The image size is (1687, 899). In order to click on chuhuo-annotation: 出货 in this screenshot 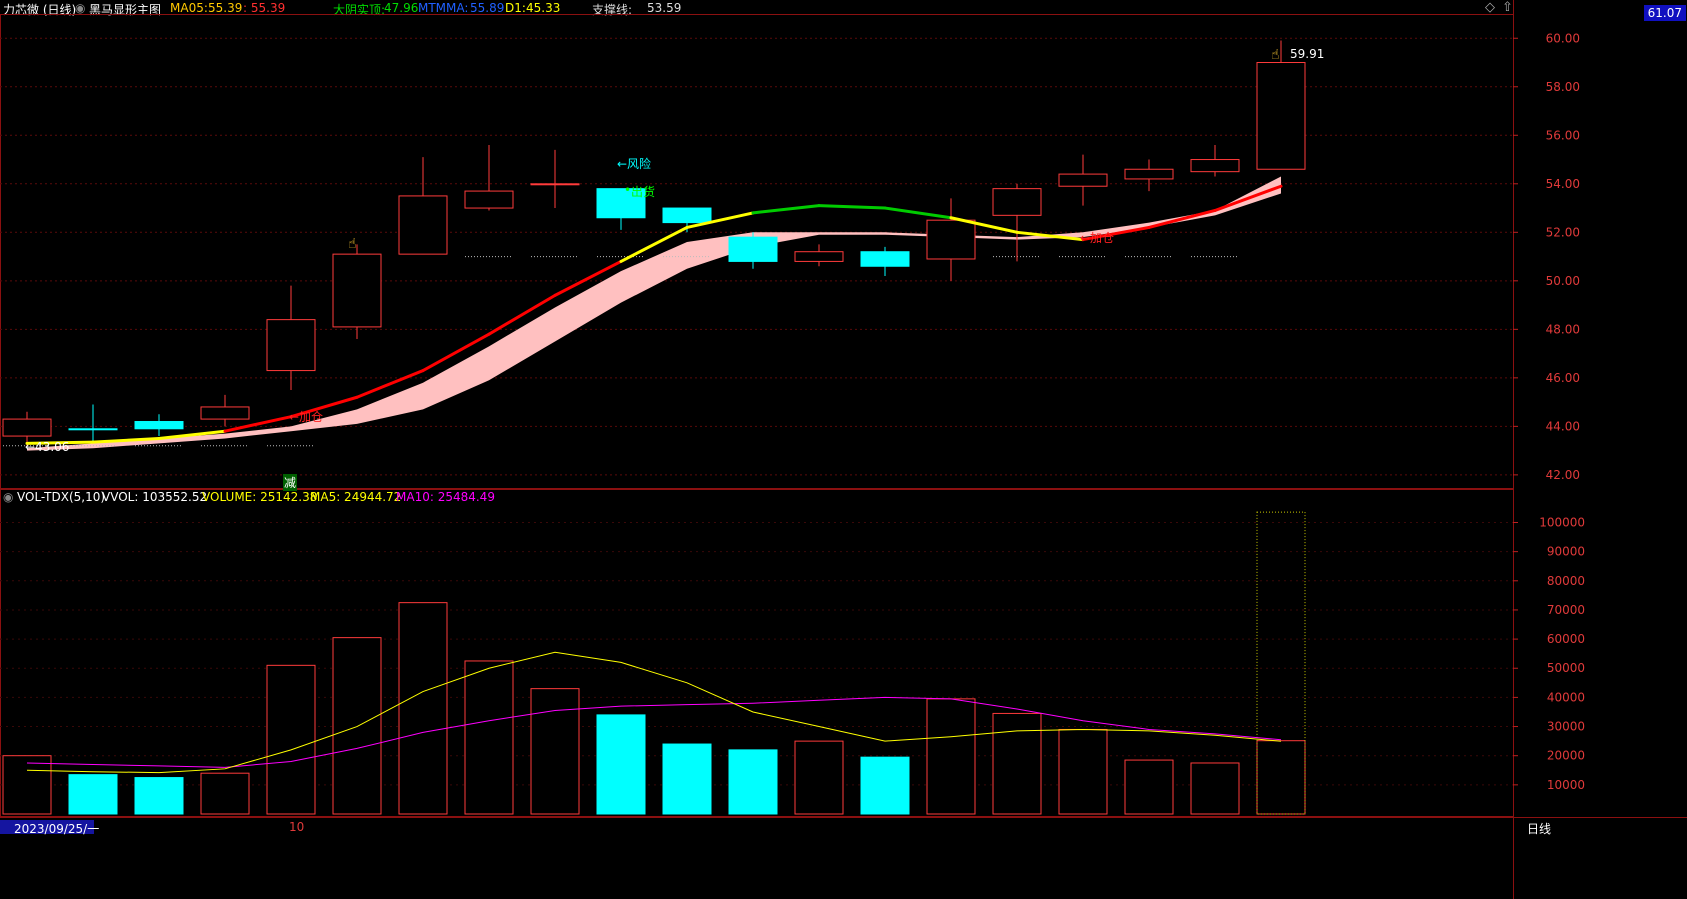, I will do `click(643, 192)`.